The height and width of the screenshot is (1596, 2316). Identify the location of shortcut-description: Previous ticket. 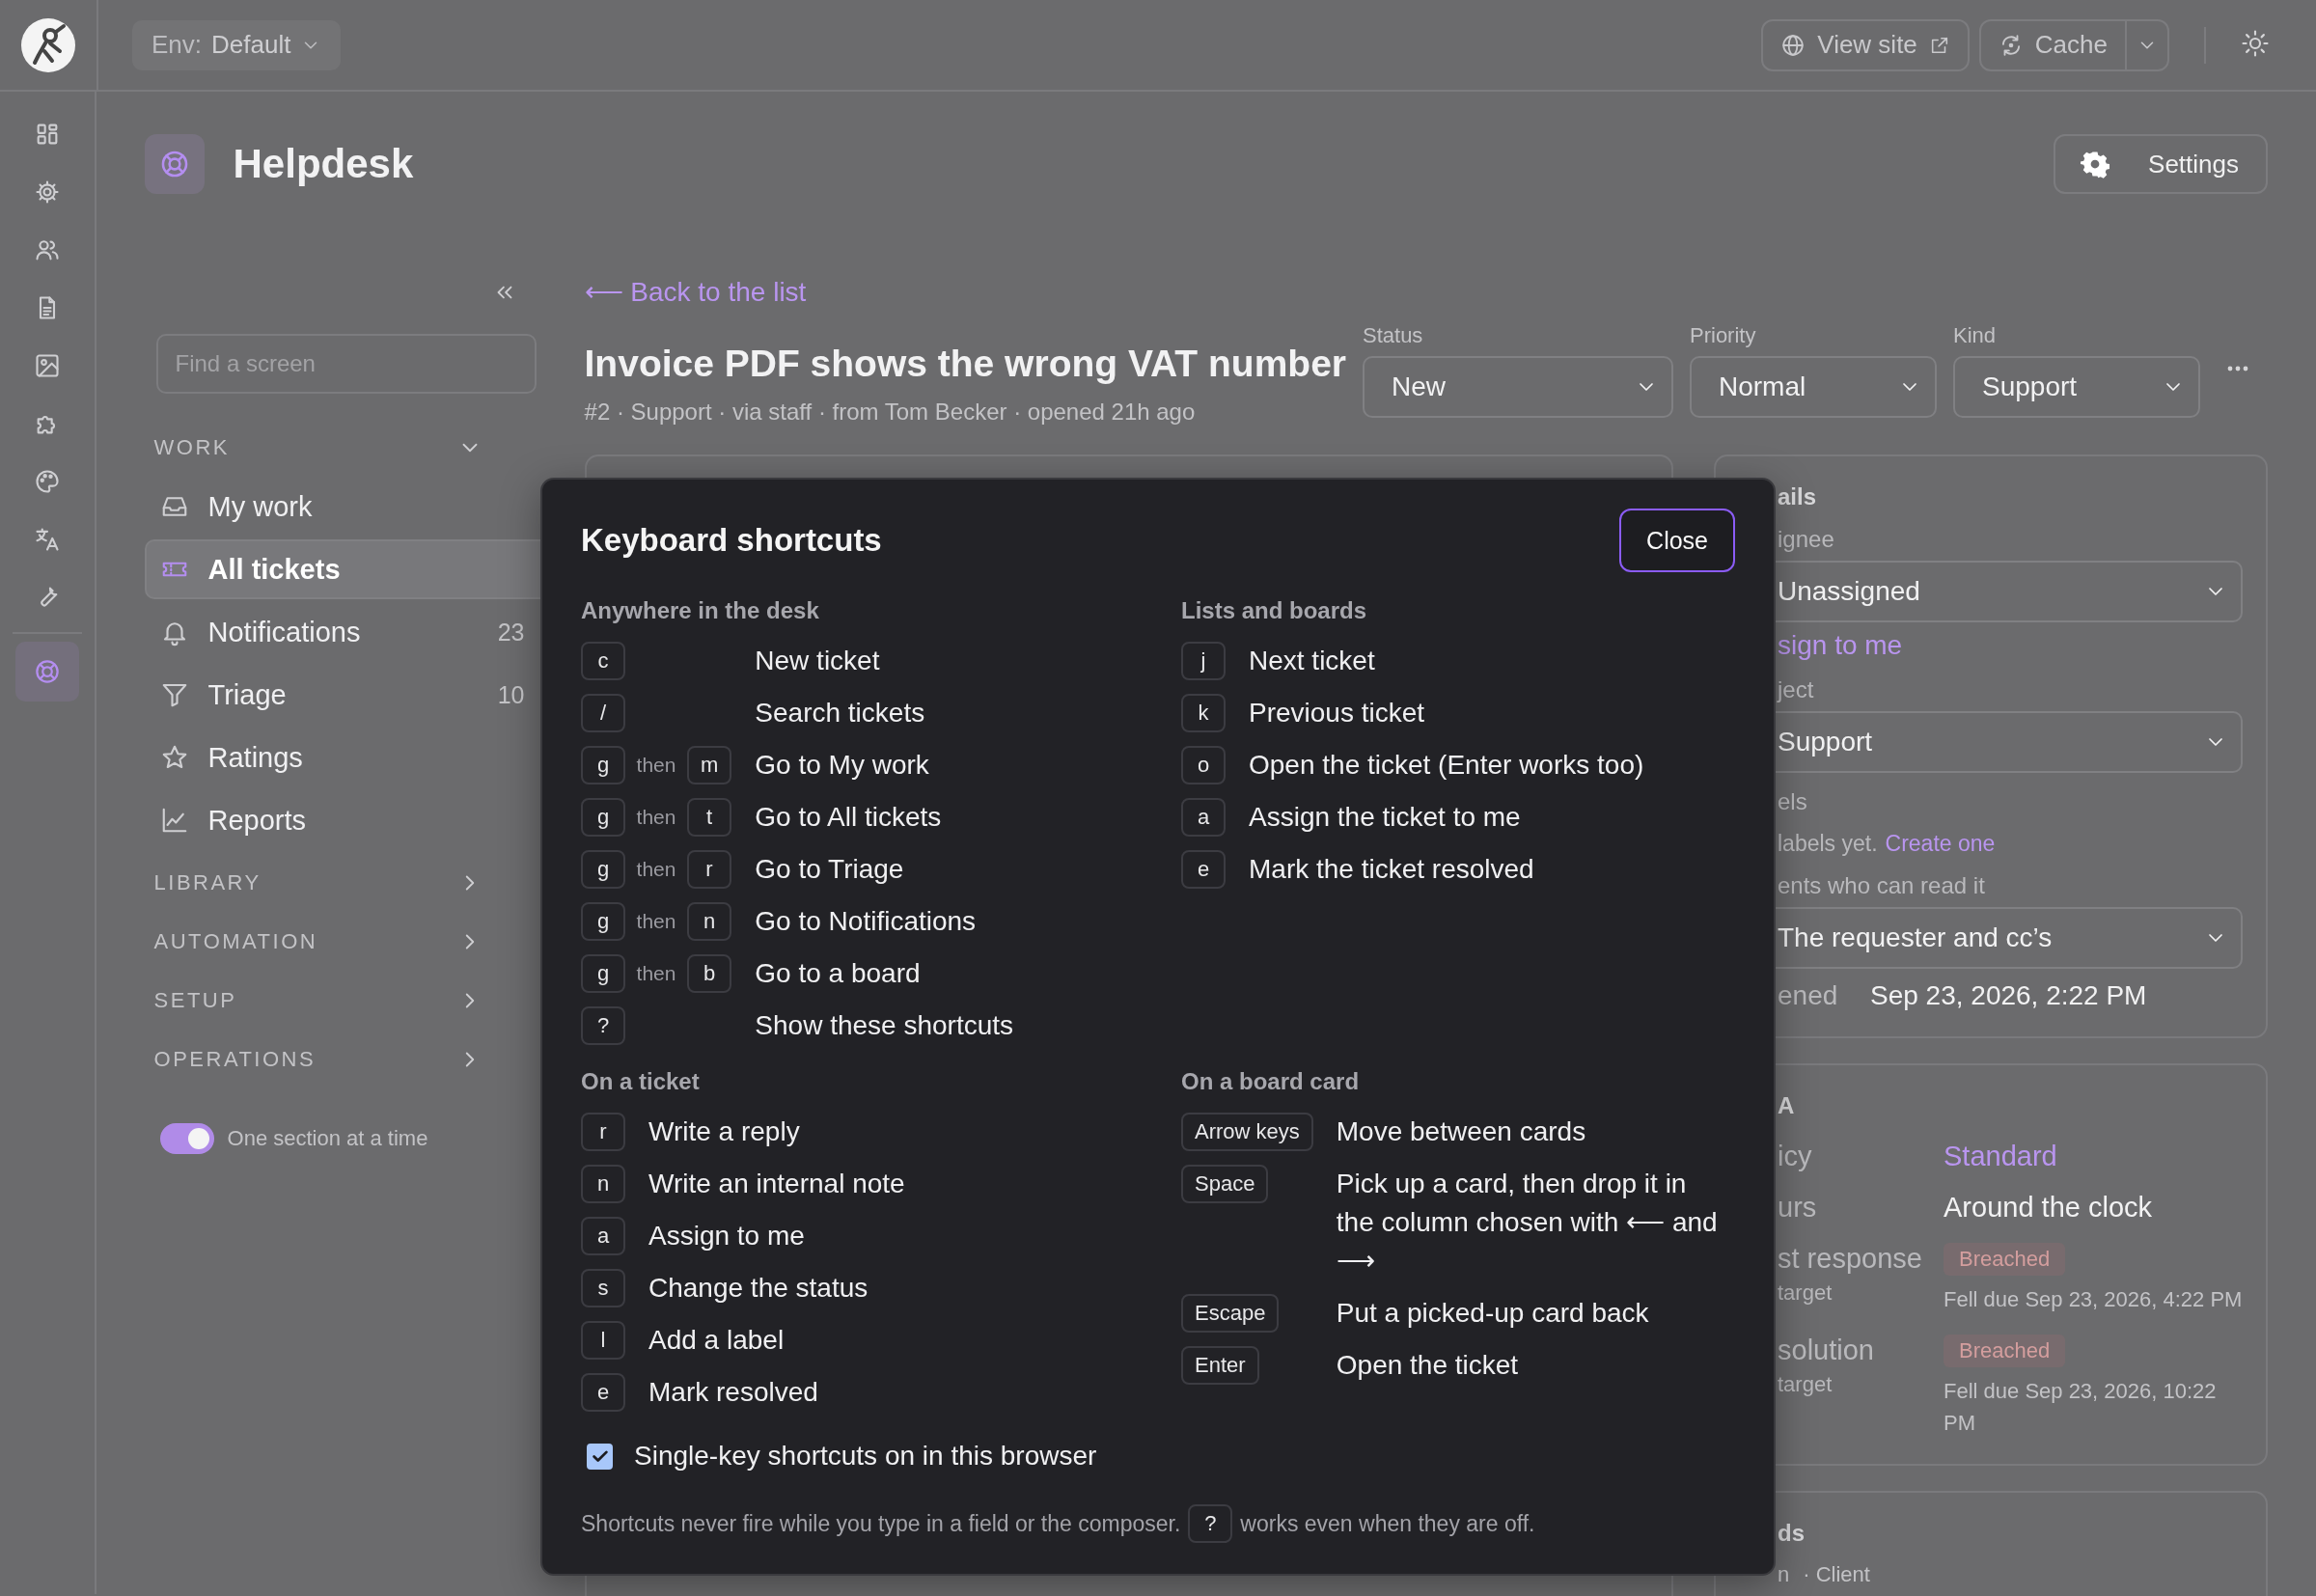
(1337, 713).